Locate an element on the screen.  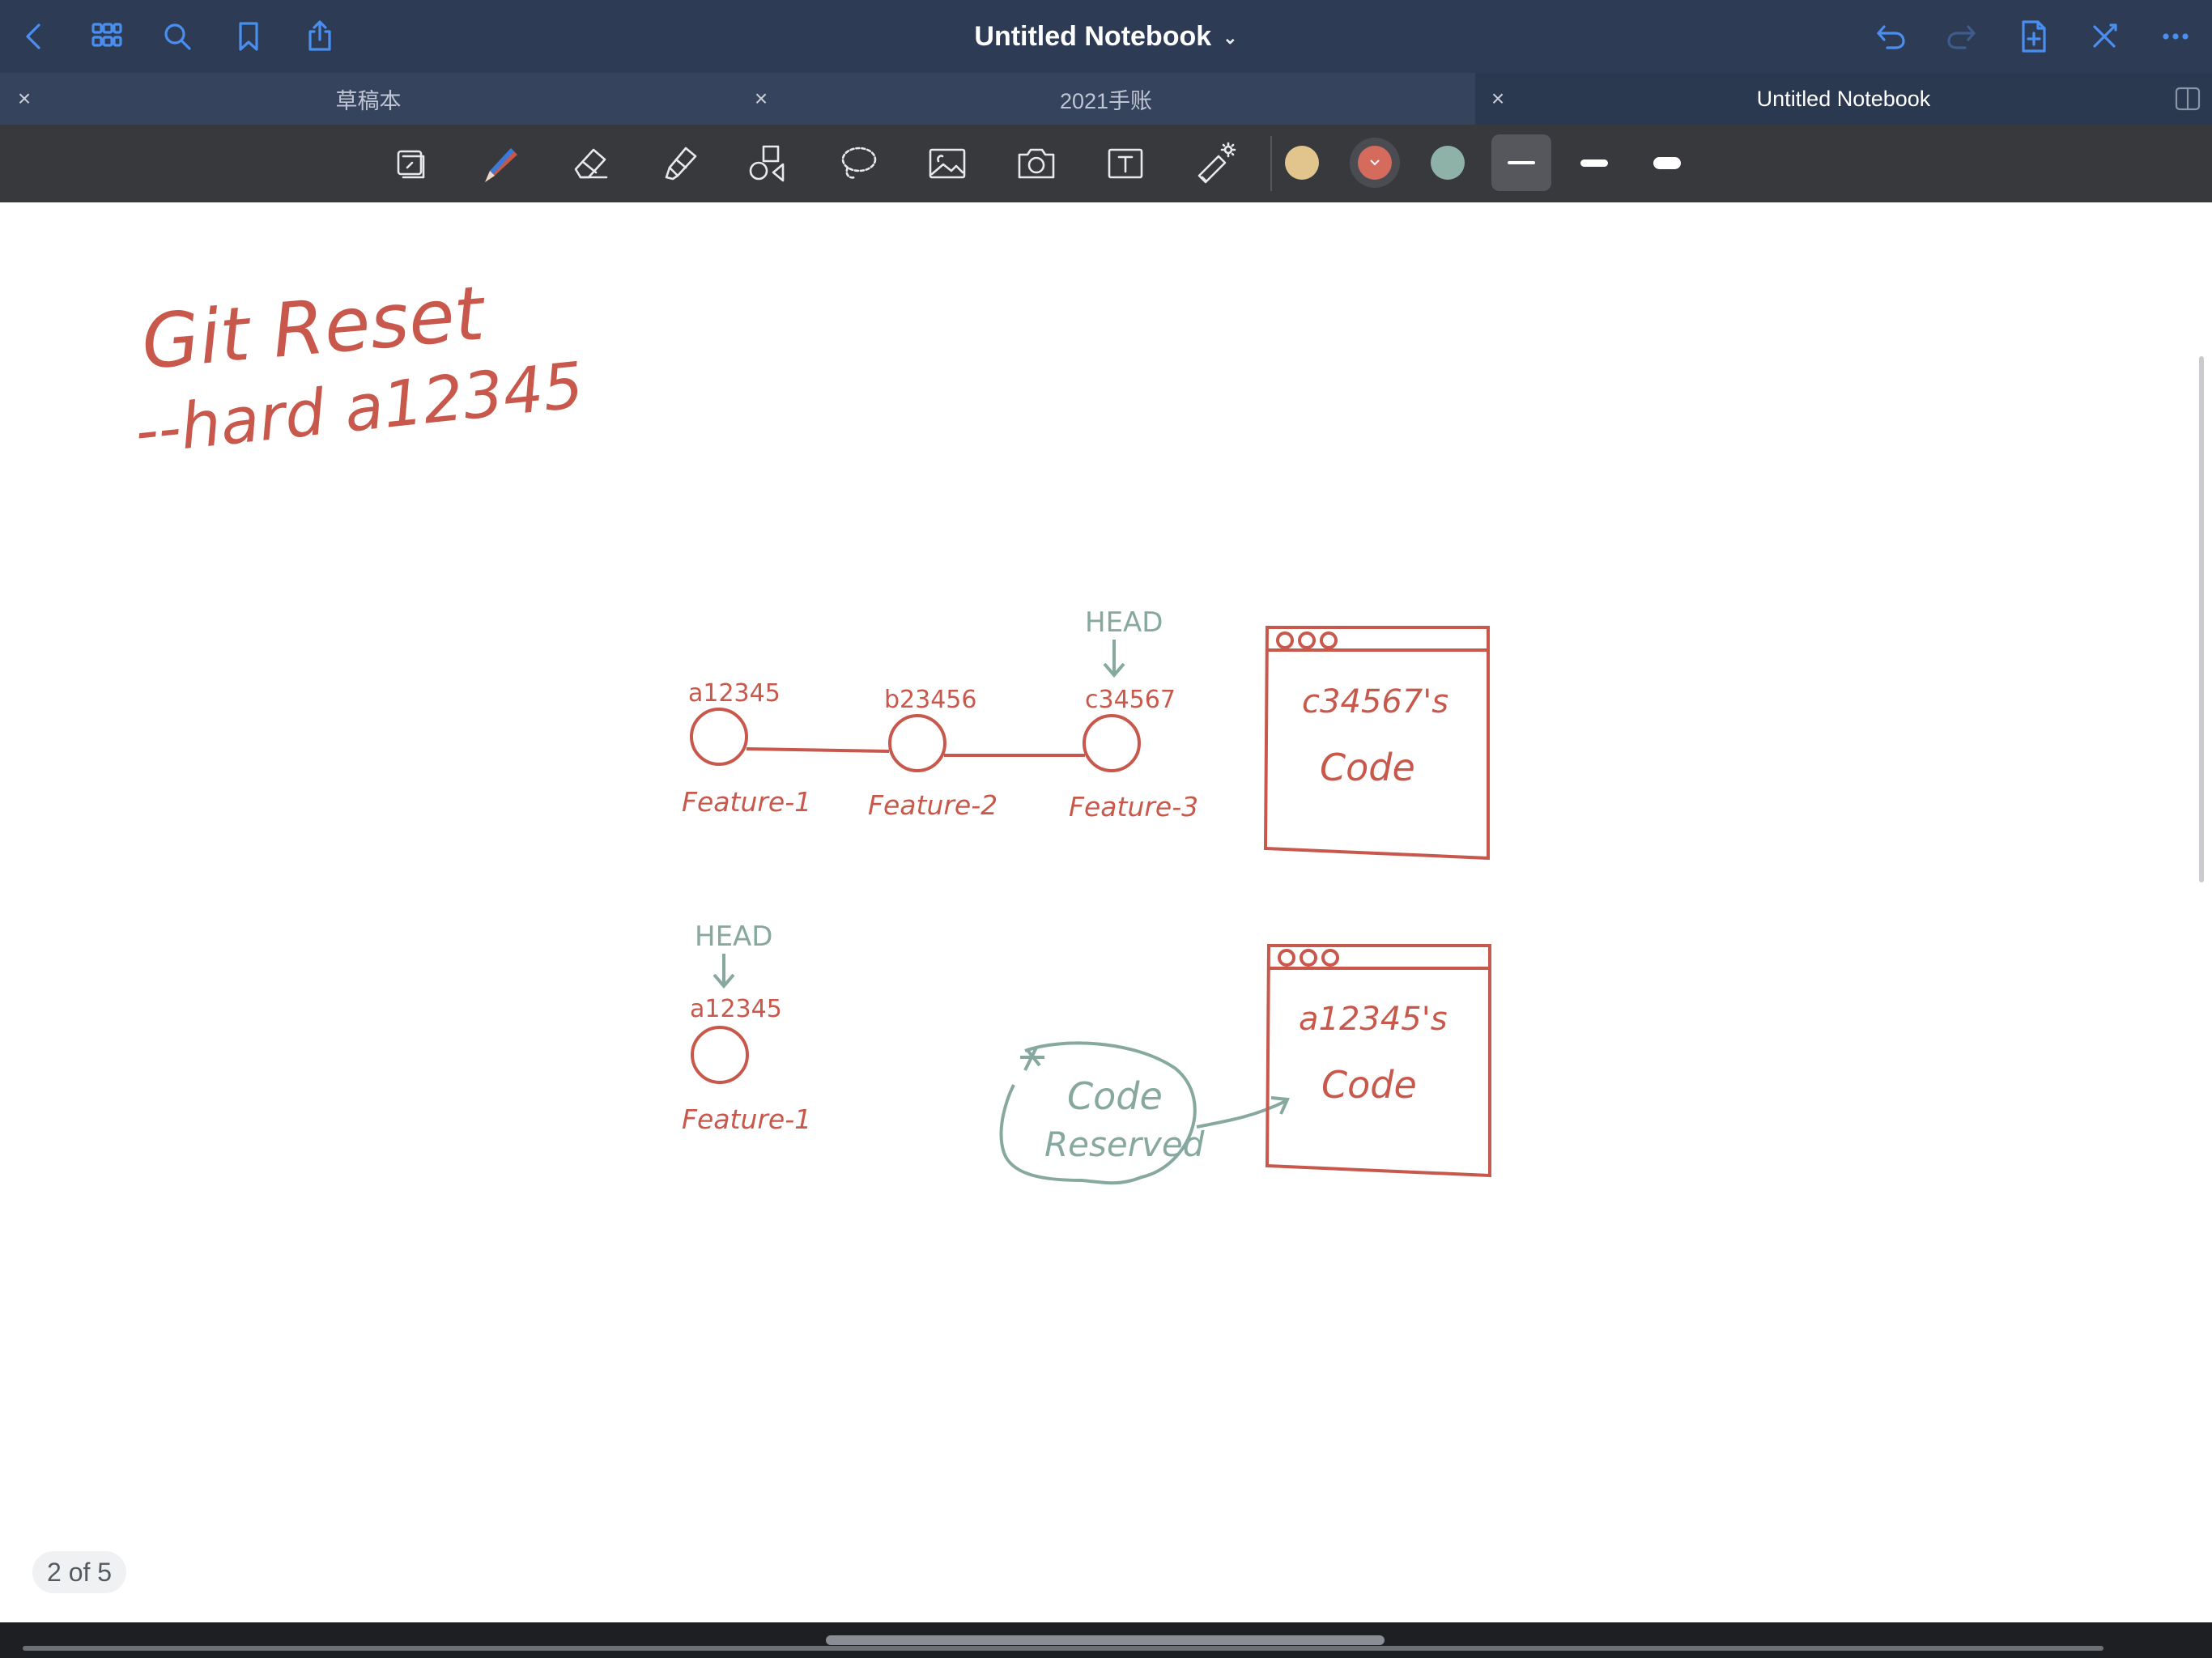
navigation-bar: Untitled Notebook ⌄ is located at coordinates (1106, 36).